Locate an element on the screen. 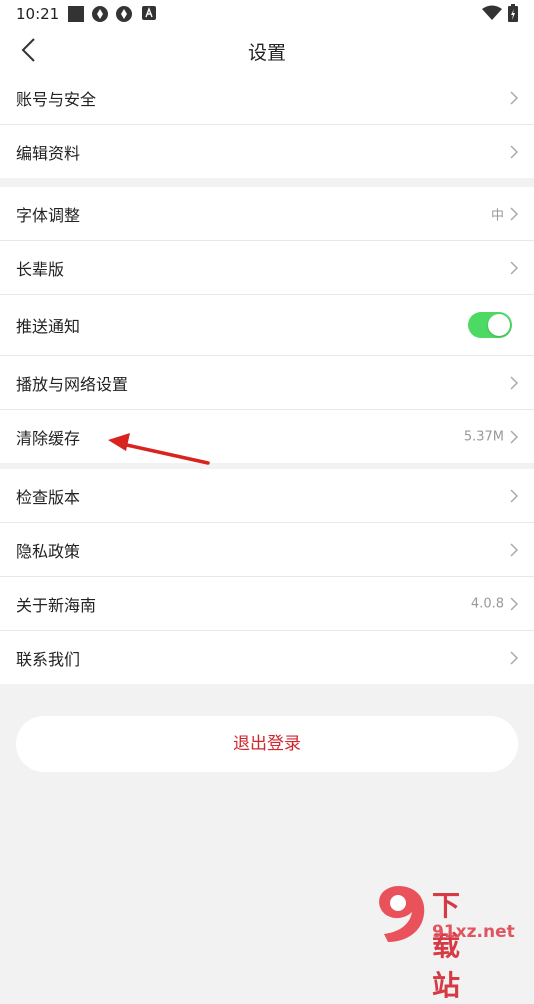 This screenshot has height=1004, width=534. notification-square-icon is located at coordinates (76, 14).